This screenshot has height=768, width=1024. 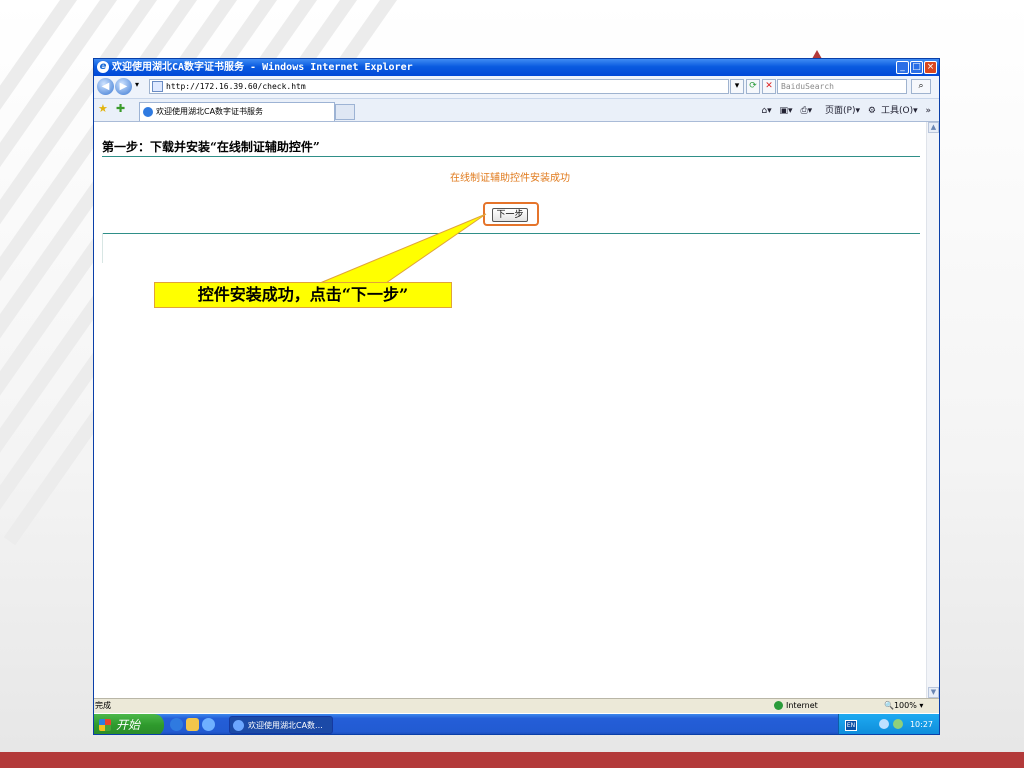 I want to click on taskbar: 开始 欢迎使用湖北CA数... EN 10:27, so click(x=516, y=724).